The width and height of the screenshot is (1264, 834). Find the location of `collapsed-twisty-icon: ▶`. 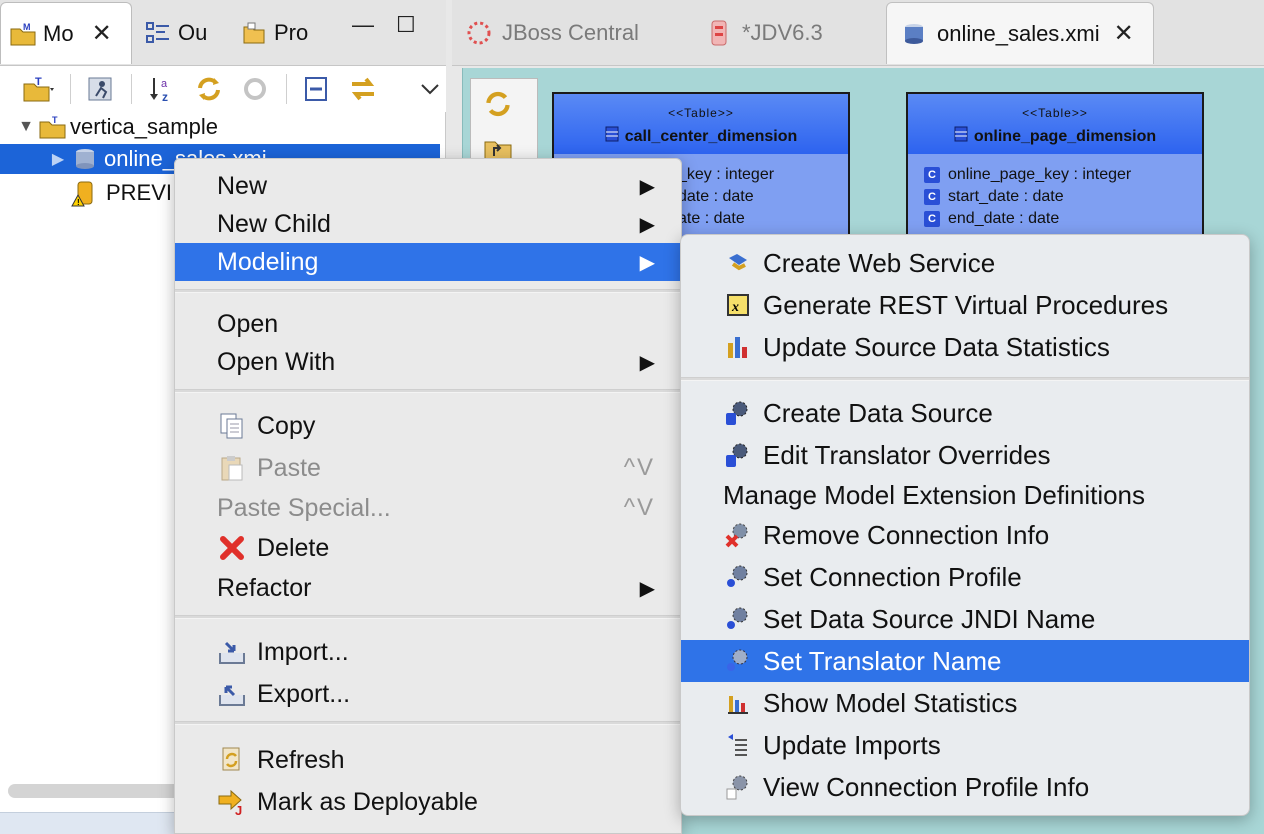

collapsed-twisty-icon: ▶ is located at coordinates (58, 159).